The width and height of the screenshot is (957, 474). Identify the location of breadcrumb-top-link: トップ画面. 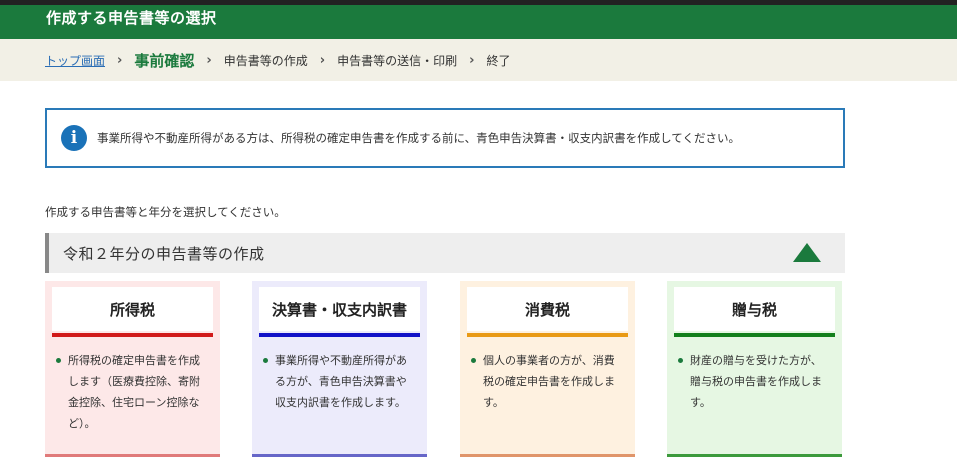
(75, 60).